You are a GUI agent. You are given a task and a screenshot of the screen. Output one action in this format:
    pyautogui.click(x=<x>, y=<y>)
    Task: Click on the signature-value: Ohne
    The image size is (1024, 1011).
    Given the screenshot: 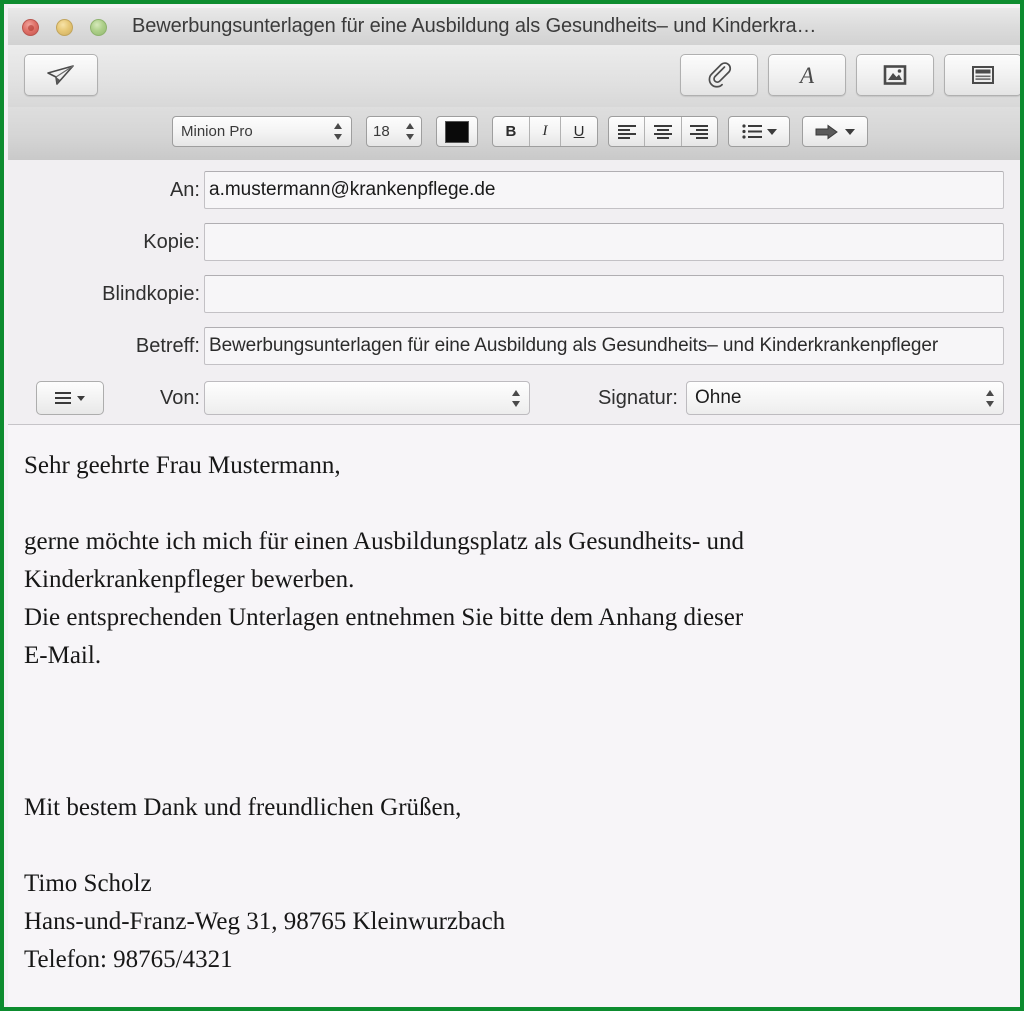 What is the action you would take?
    pyautogui.click(x=718, y=397)
    